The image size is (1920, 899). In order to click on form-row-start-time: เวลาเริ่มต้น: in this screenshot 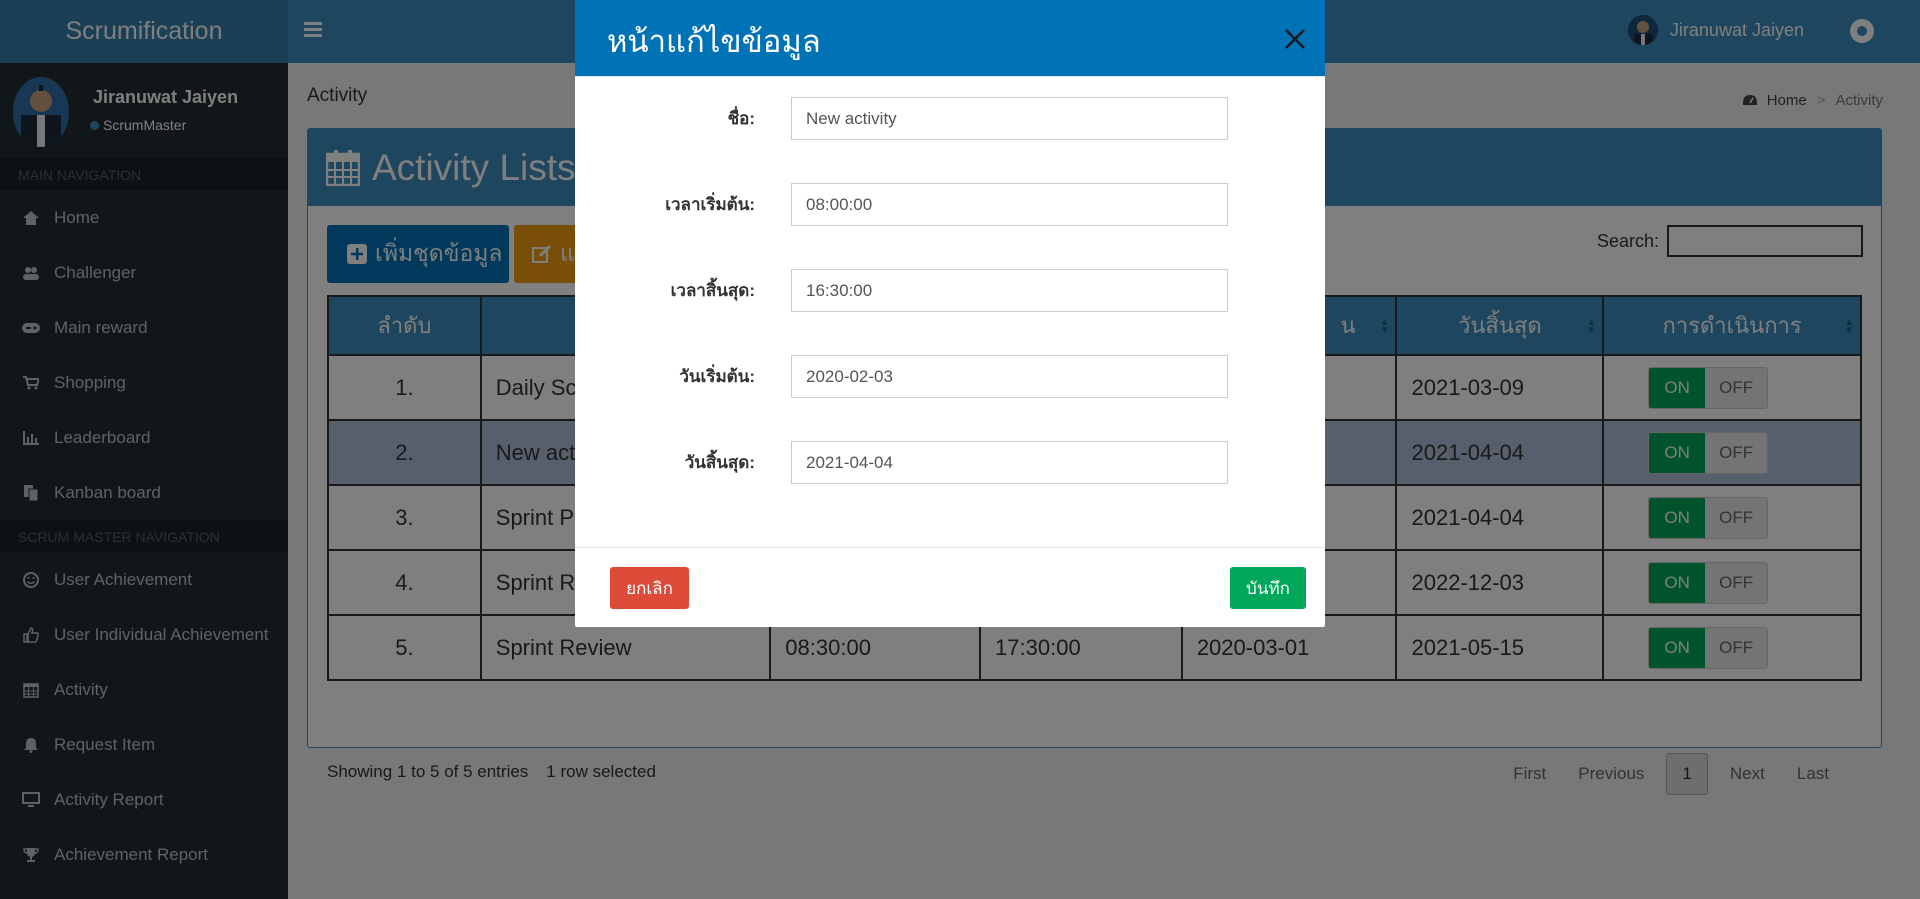, I will do `click(950, 205)`.